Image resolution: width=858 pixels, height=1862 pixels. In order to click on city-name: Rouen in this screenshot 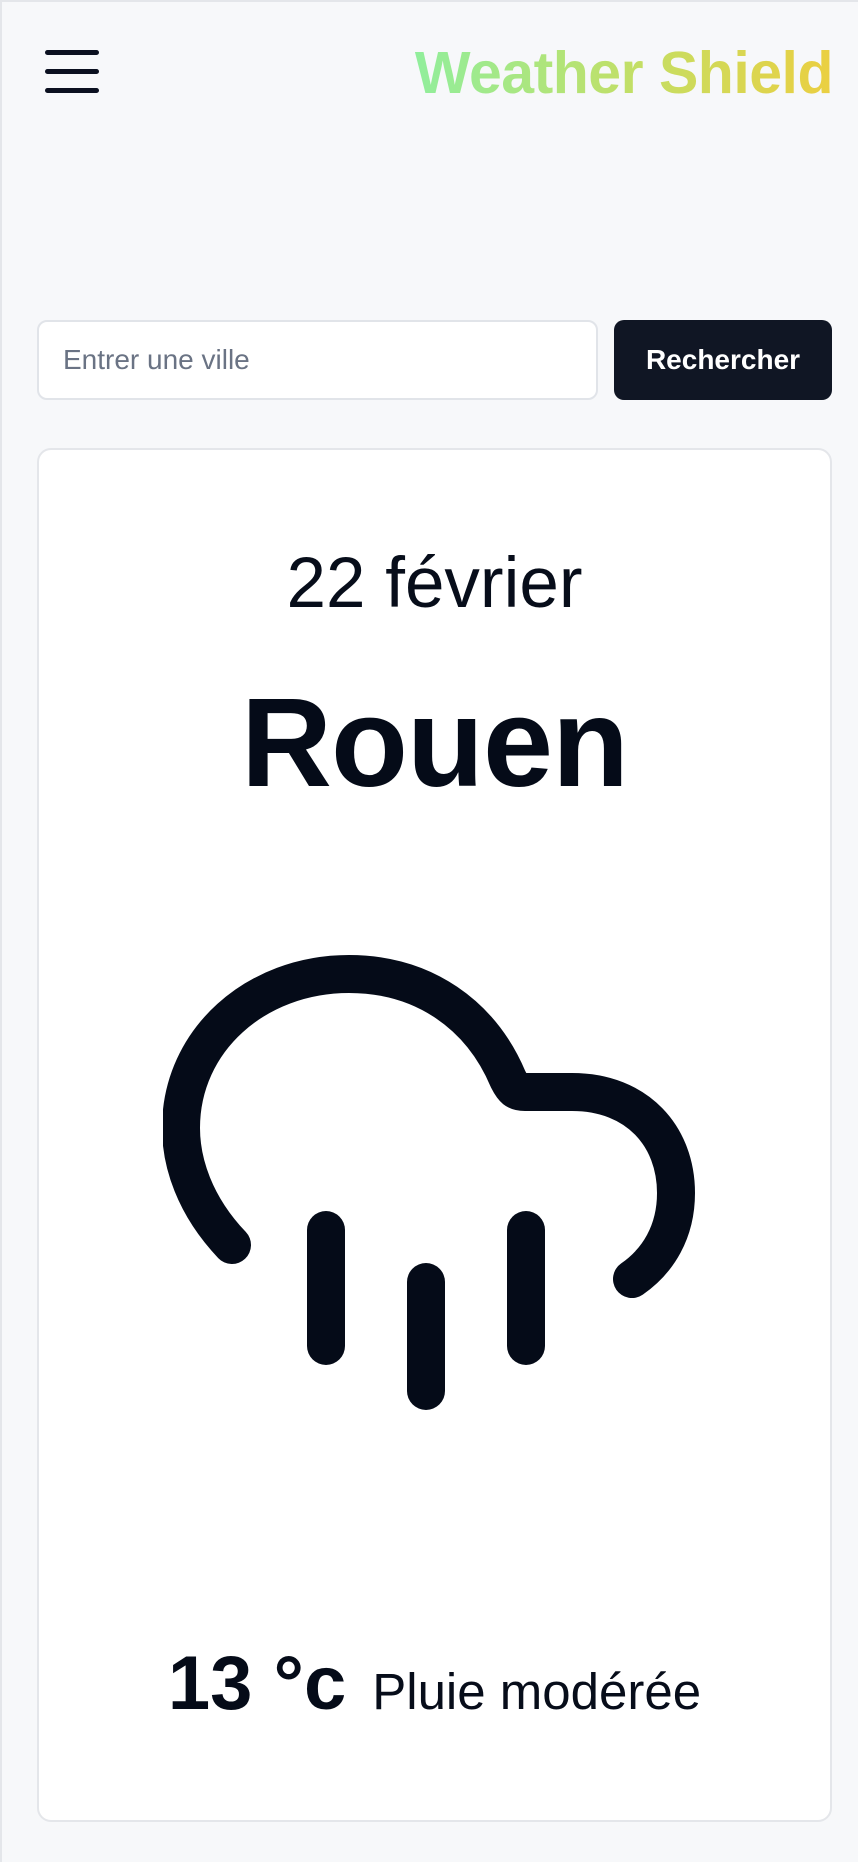, I will do `click(435, 742)`.